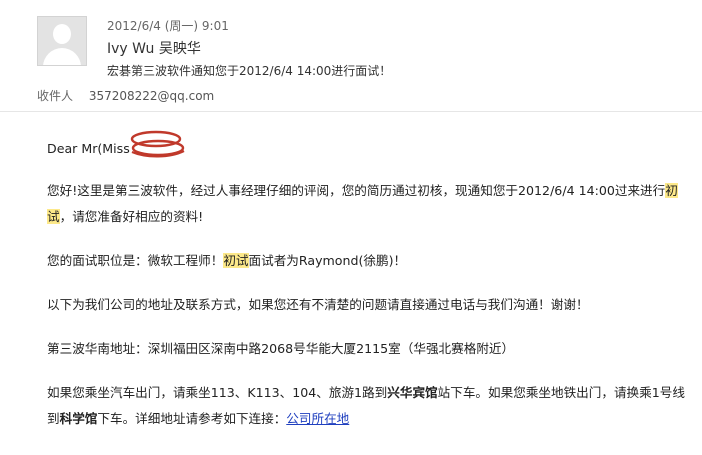 This screenshot has height=455, width=702. I want to click on position-text-after: 面试者为Raymond(徐鹏)！, so click(327, 260).